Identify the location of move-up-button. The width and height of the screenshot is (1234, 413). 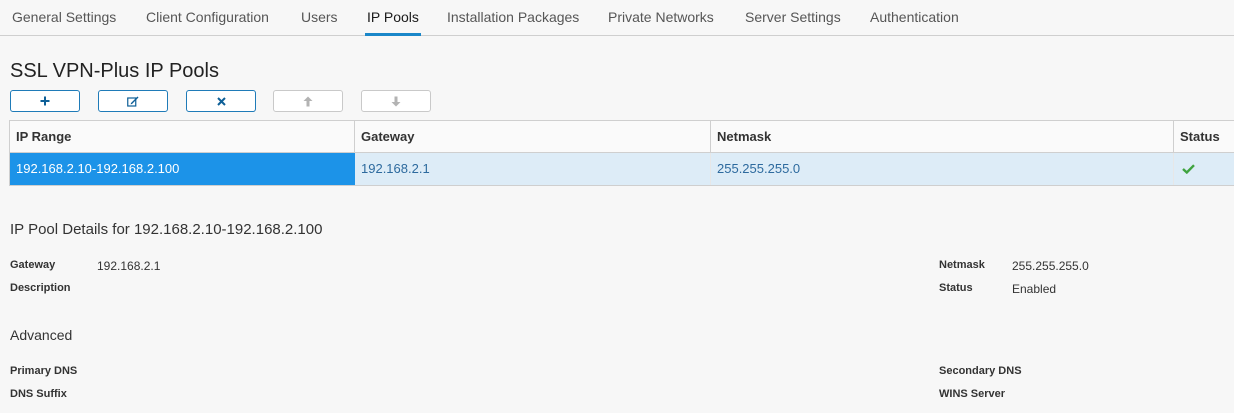
(308, 101).